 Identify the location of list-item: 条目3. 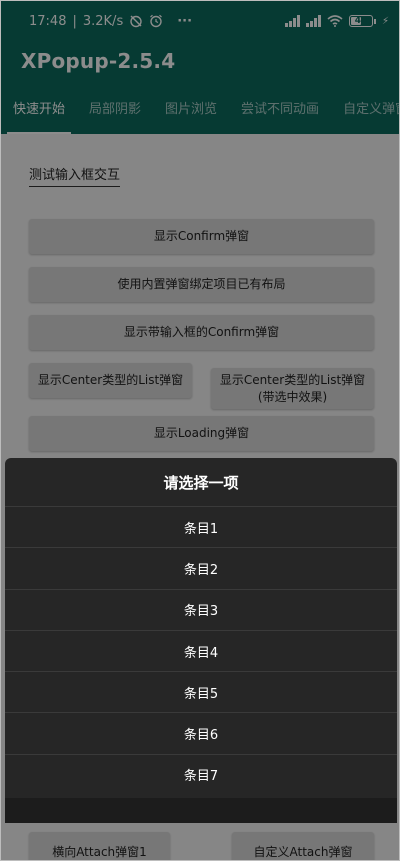
(201, 609).